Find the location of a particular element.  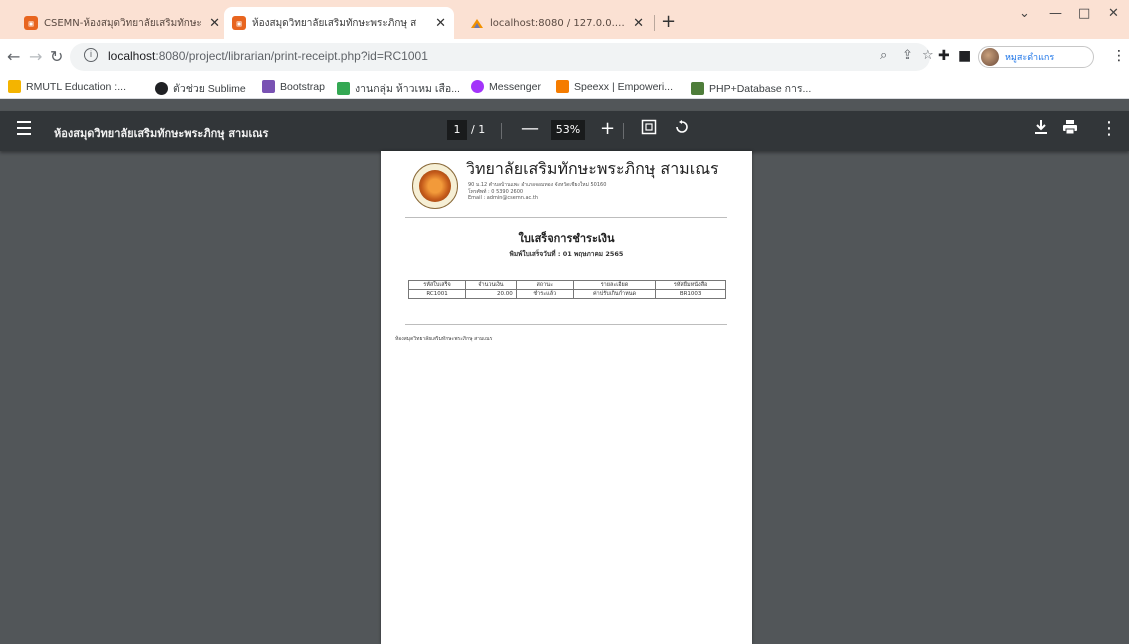

back-arrow-icon: ← is located at coordinates (13, 56).